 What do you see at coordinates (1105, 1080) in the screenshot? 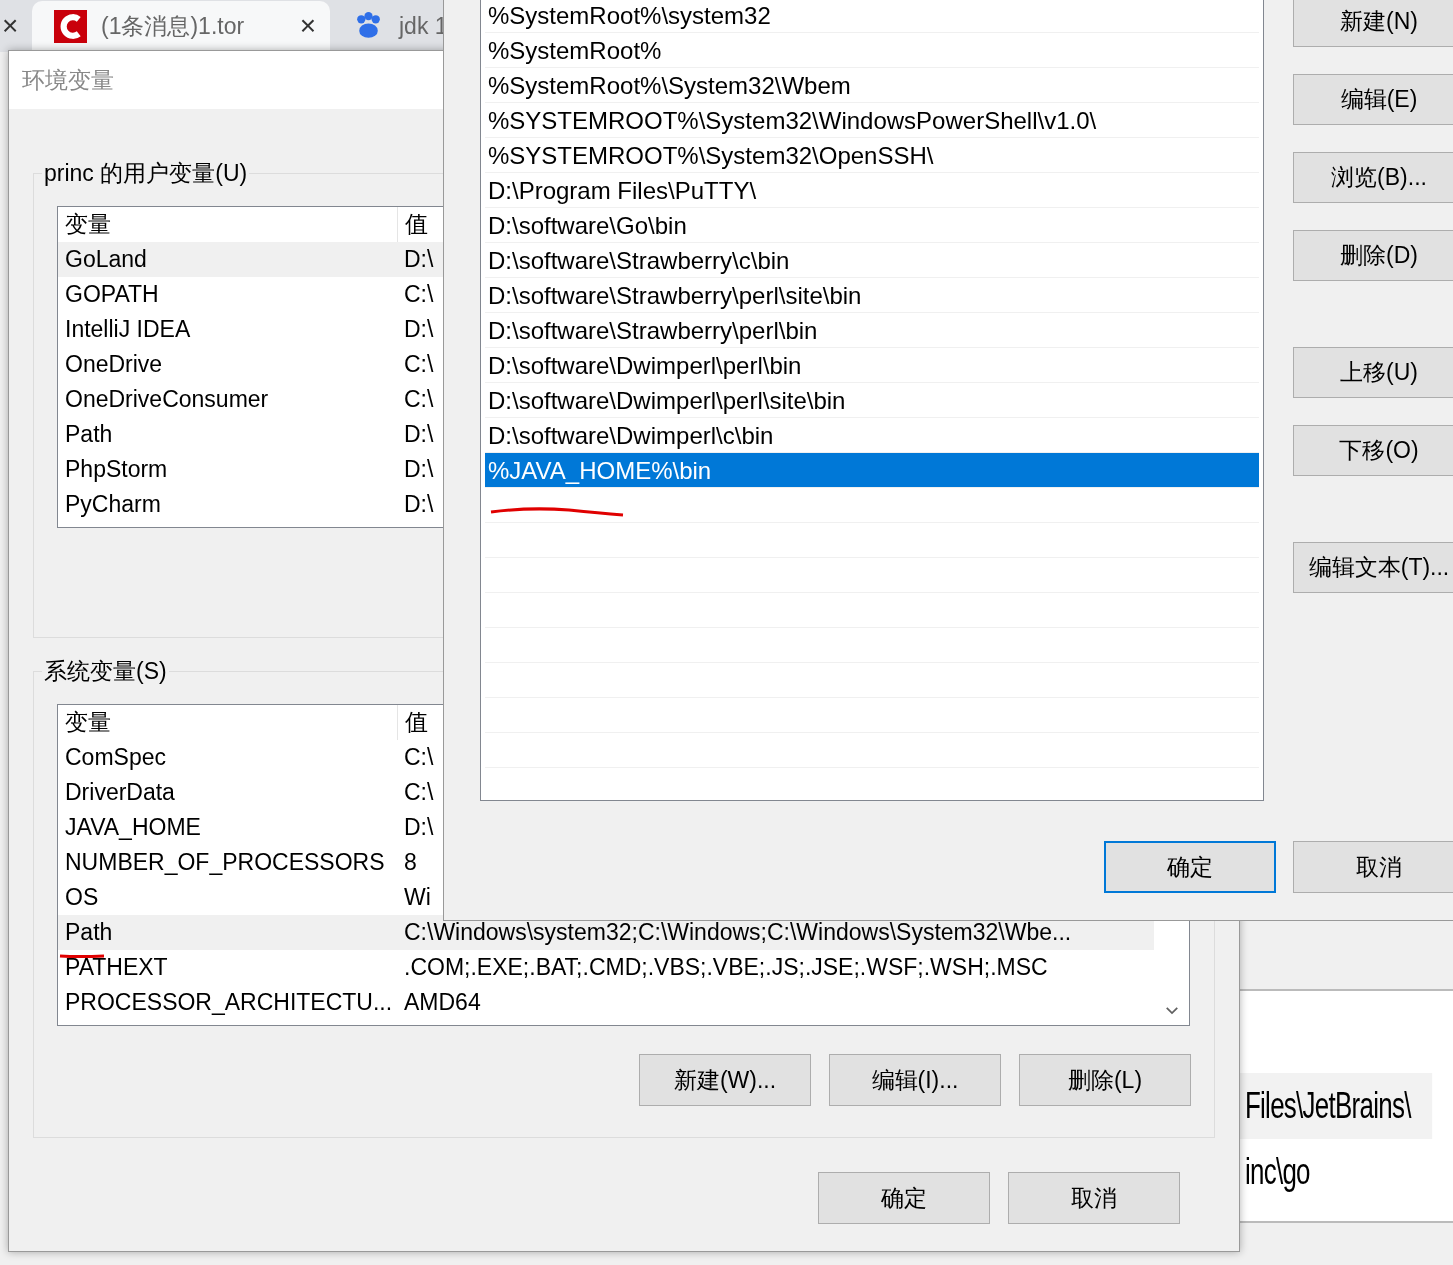
I see `dialog-button: 删除(L)` at bounding box center [1105, 1080].